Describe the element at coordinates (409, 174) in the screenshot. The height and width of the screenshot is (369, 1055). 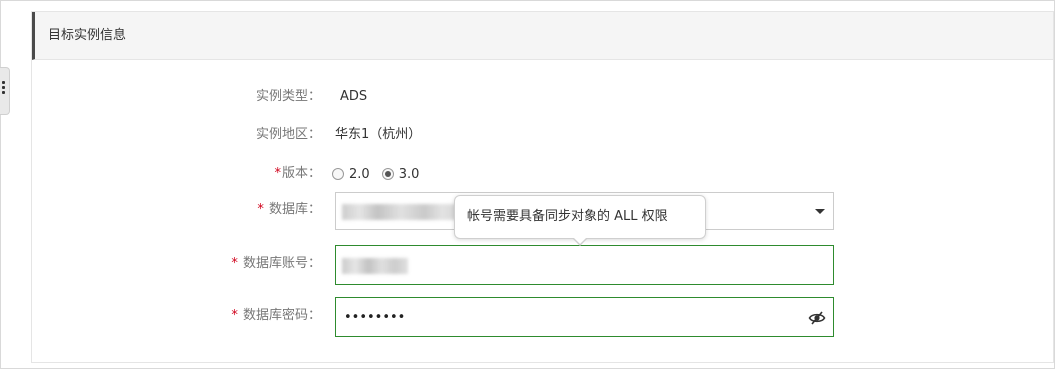
I see `version-option-label: 3.0` at that location.